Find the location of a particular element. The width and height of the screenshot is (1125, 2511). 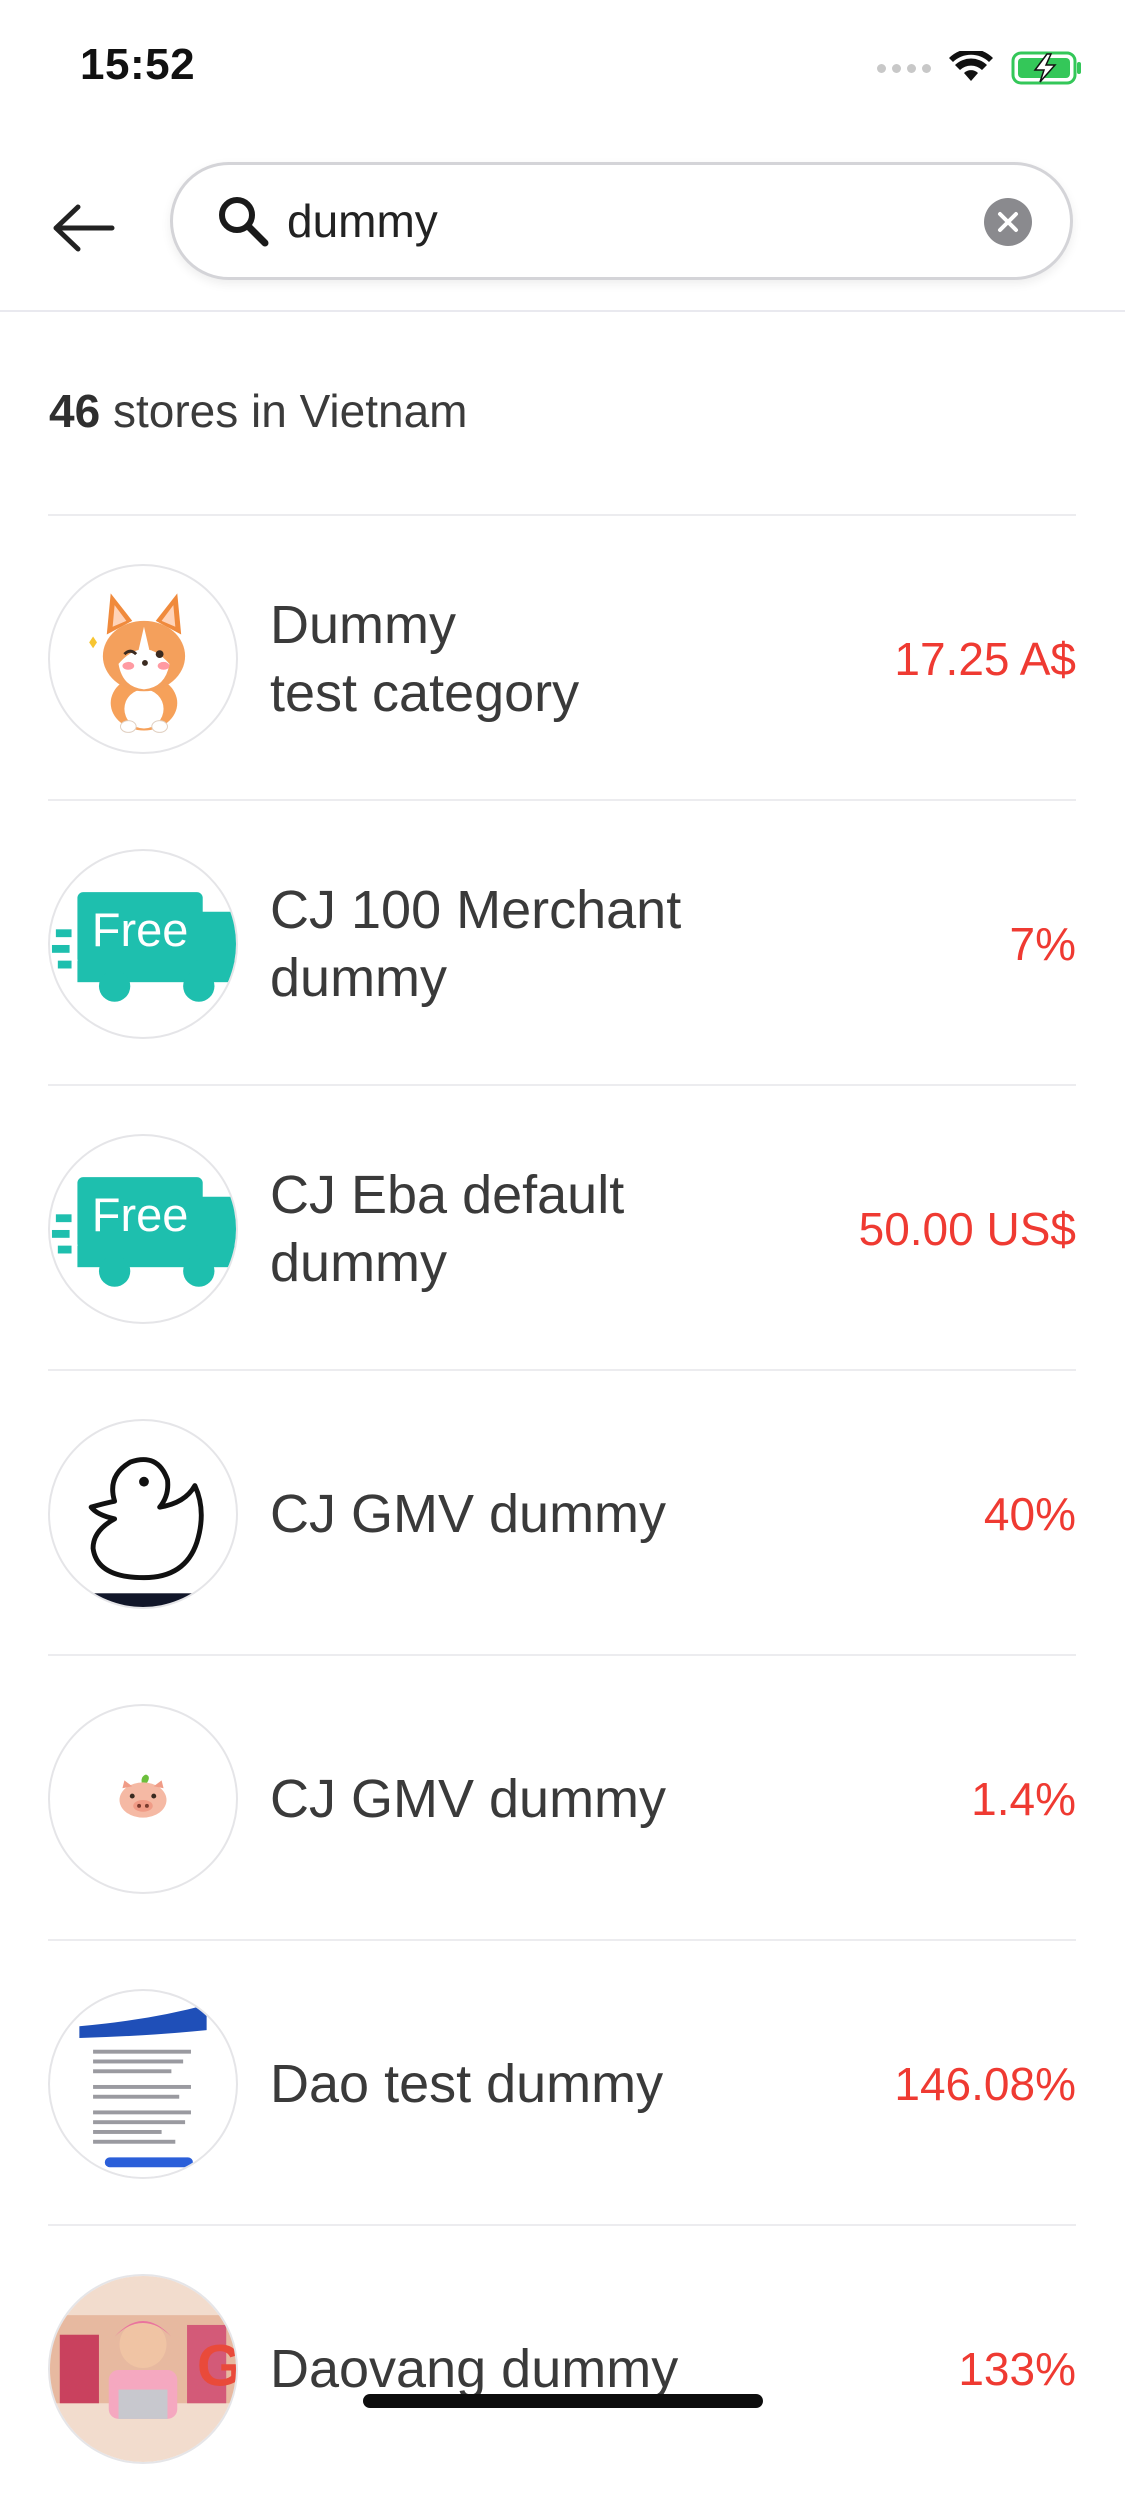

store-row: G Daovang dummy 133% is located at coordinates (562, 2366).